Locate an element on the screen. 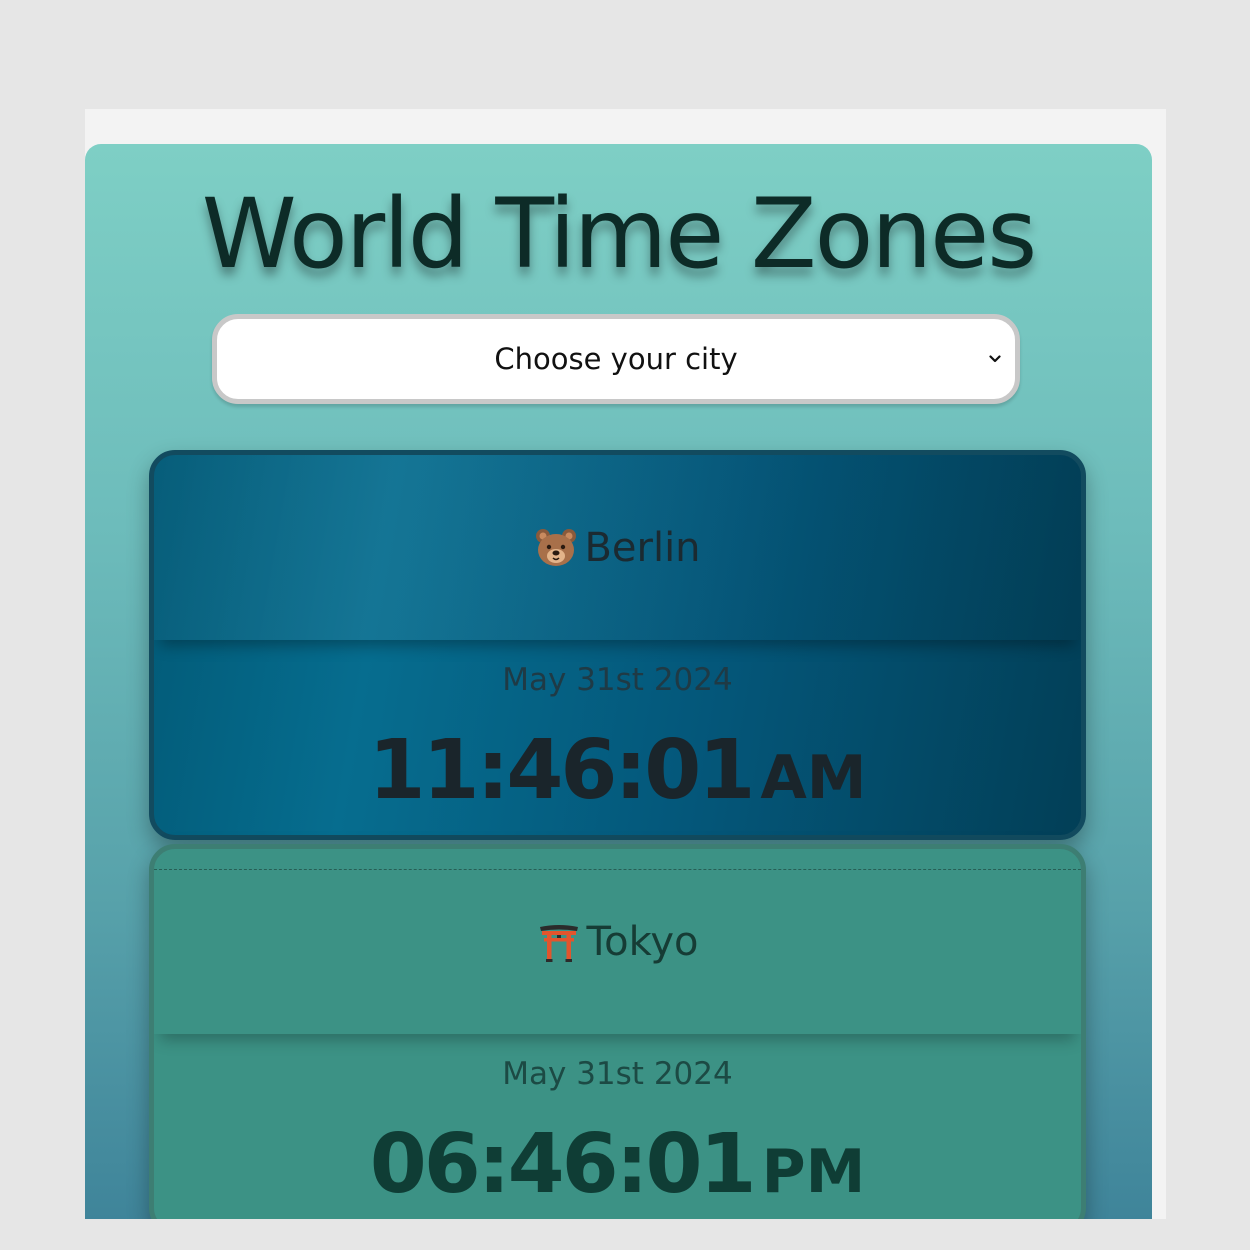 The width and height of the screenshot is (1250, 1250). city-select-dropdown: Choose your city is located at coordinates (616, 359).